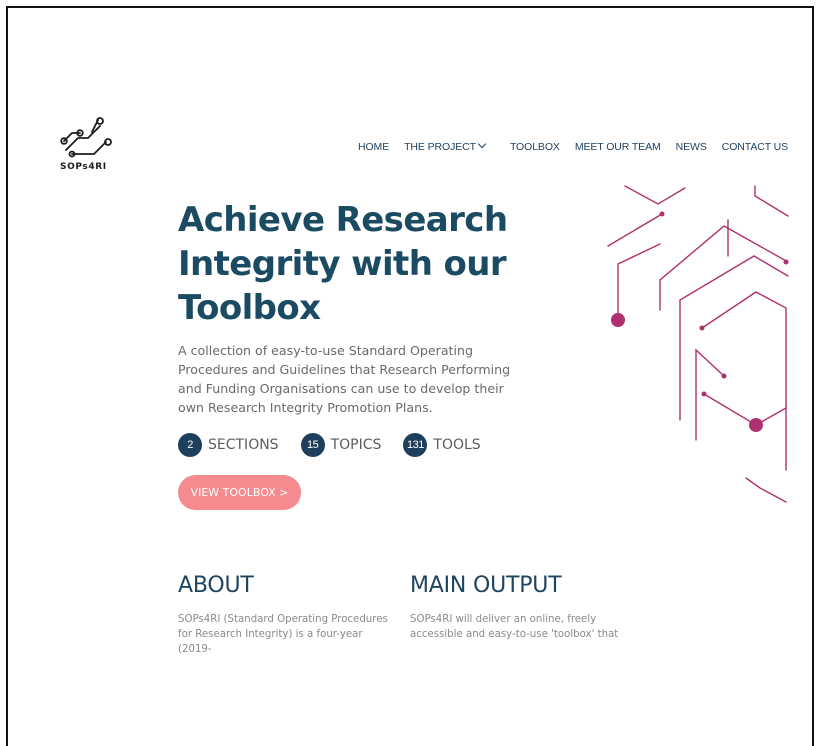 Image resolution: width=824 pixels, height=746 pixels. I want to click on nav-home: HOME, so click(373, 147).